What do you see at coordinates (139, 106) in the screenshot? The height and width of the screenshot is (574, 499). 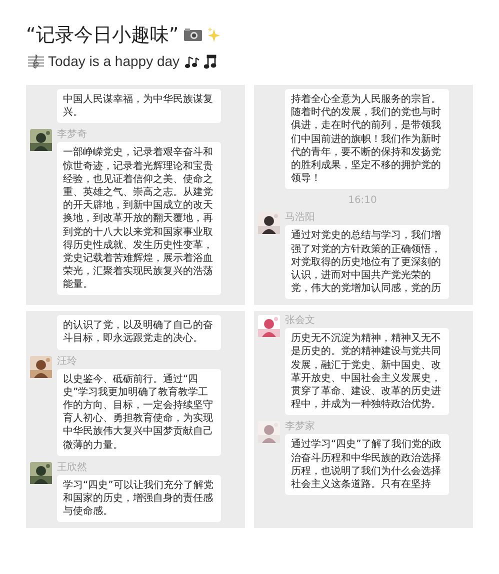 I see `message-bubble: 中国人民谋幸福，为中华民族谋复兴。` at bounding box center [139, 106].